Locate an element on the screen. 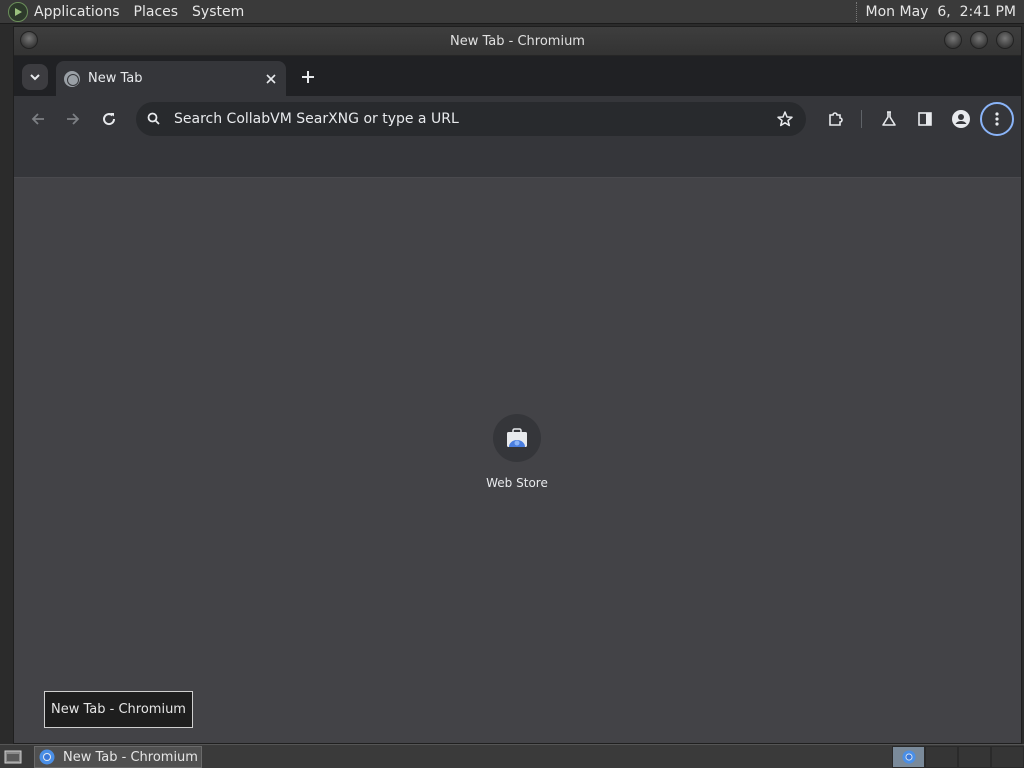  chrome-menu-button is located at coordinates (997, 119).